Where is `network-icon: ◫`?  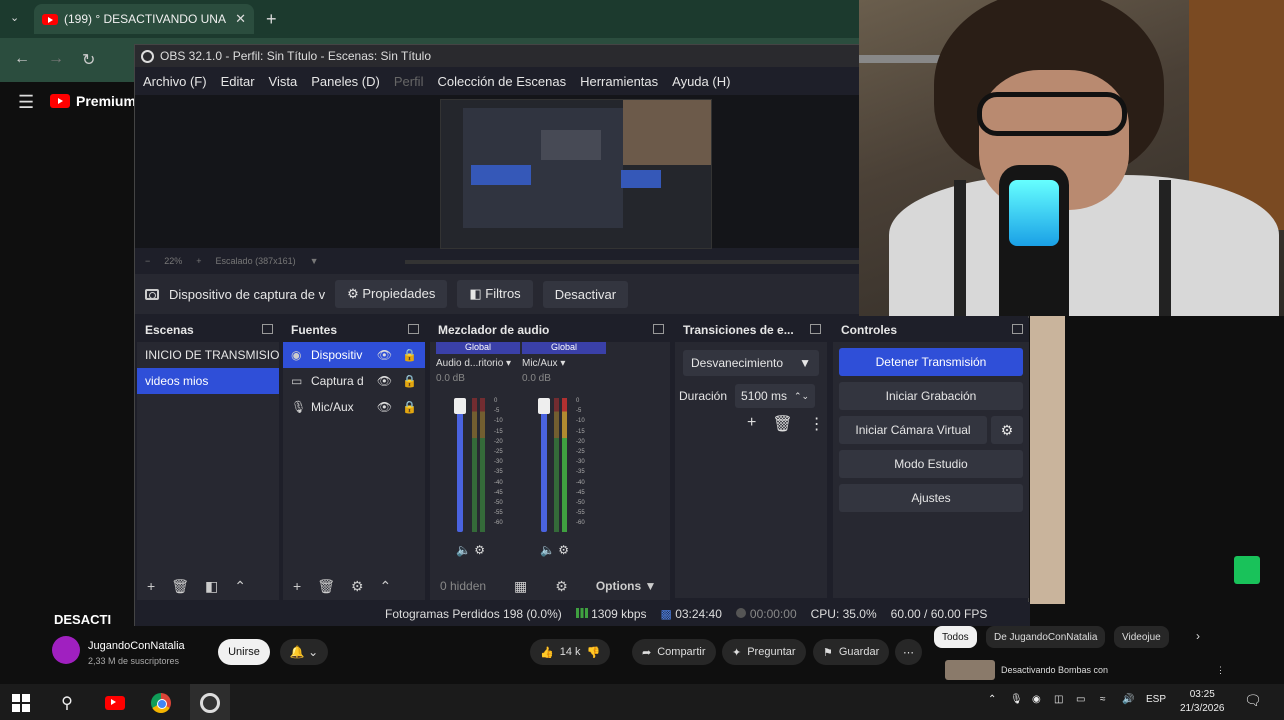
network-icon: ◫ is located at coordinates (1058, 699).